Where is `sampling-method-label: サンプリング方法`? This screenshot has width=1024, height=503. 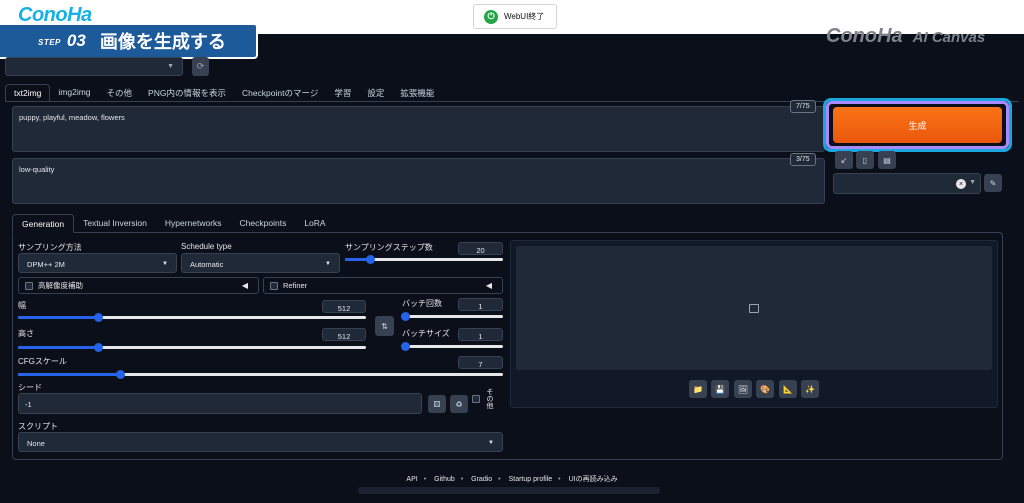
sampling-method-label: サンプリング方法 is located at coordinates (50, 247).